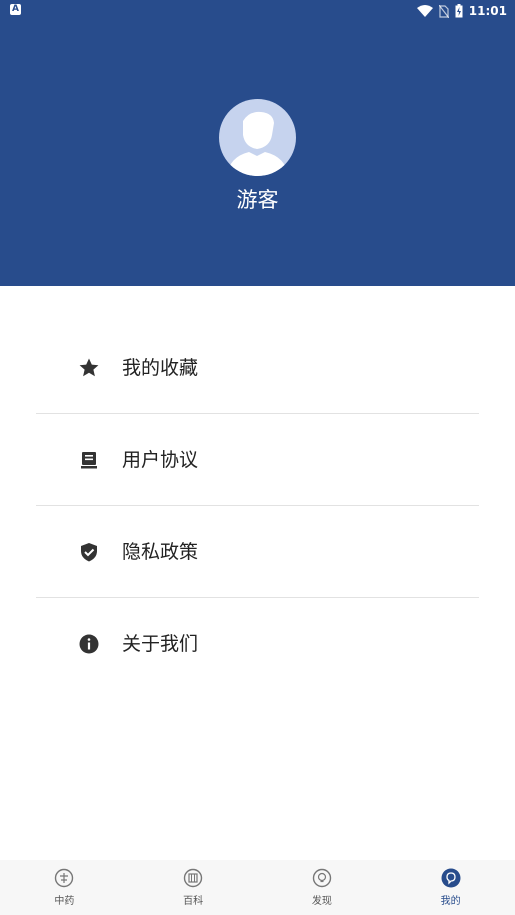  What do you see at coordinates (89, 552) in the screenshot?
I see `shield-check-icon` at bounding box center [89, 552].